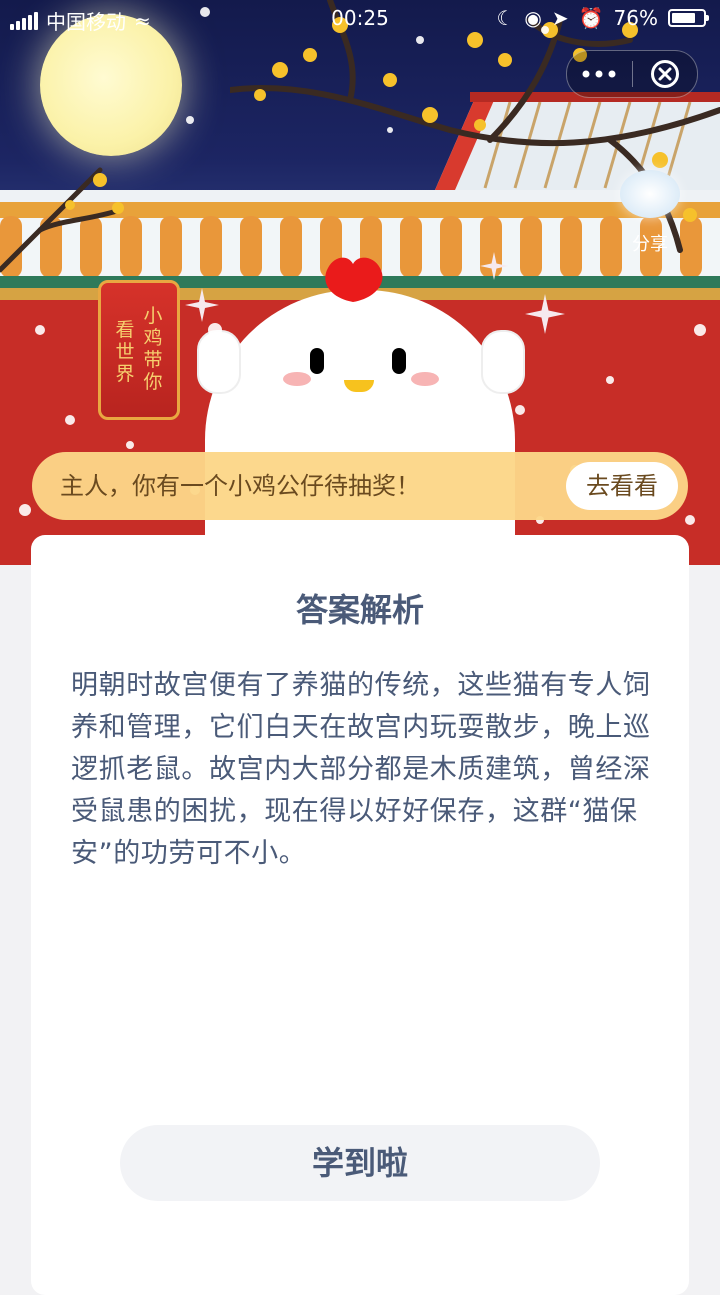 The height and width of the screenshot is (1295, 720). I want to click on more-dots-icon, so click(599, 74).